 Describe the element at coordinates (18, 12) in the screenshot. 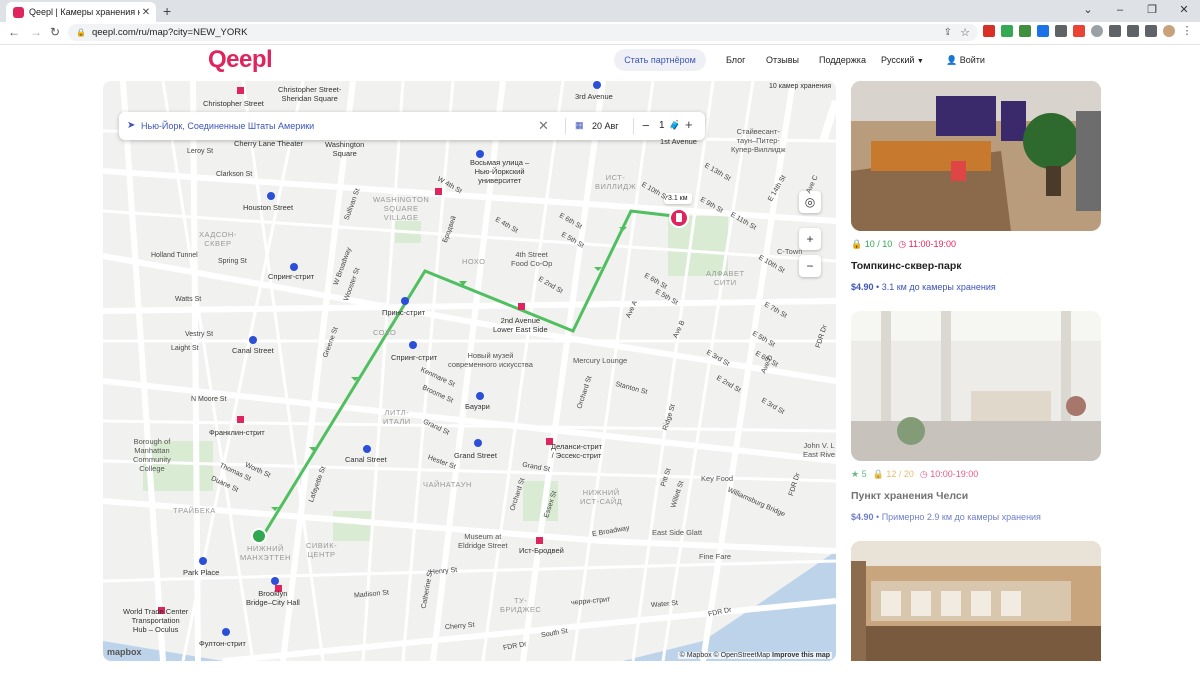

I see `qeepl-favicon-icon` at that location.